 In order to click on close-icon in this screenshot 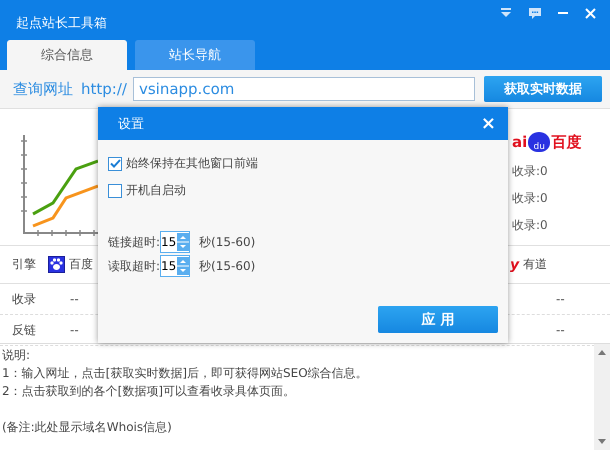, I will do `click(590, 13)`.